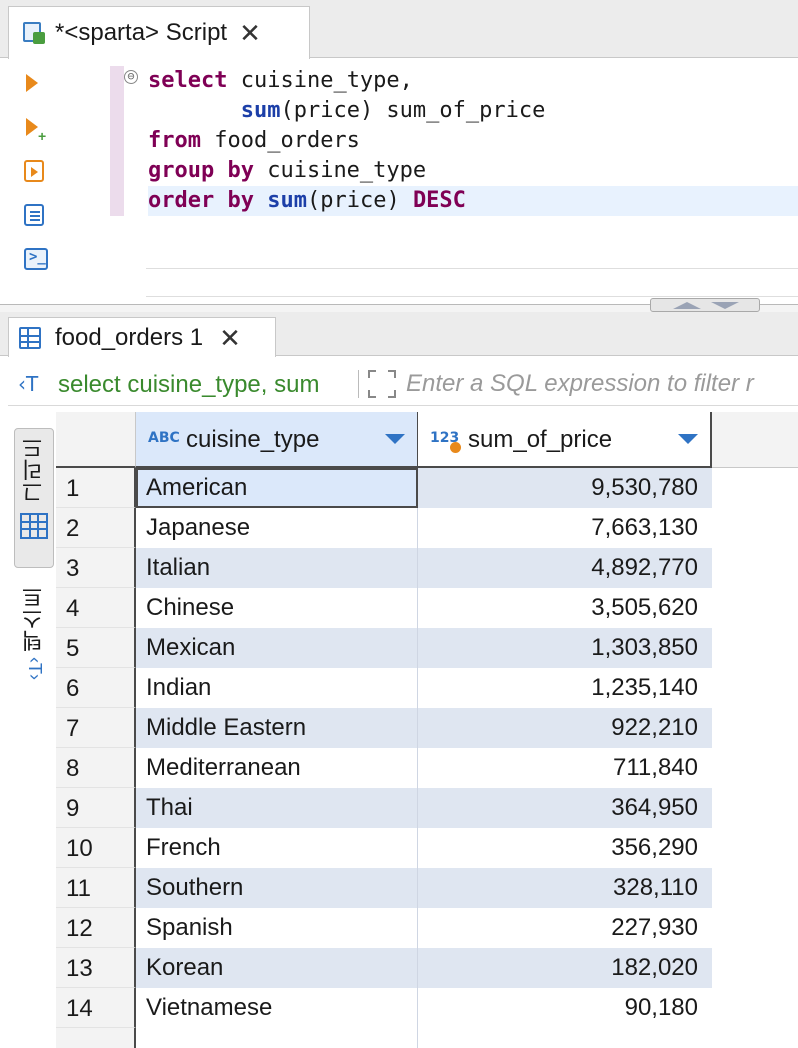 Image resolution: width=798 pixels, height=1048 pixels. What do you see at coordinates (403, 384) in the screenshot?
I see `filter-bar: ‹T select cuisine_type, sum` at bounding box center [403, 384].